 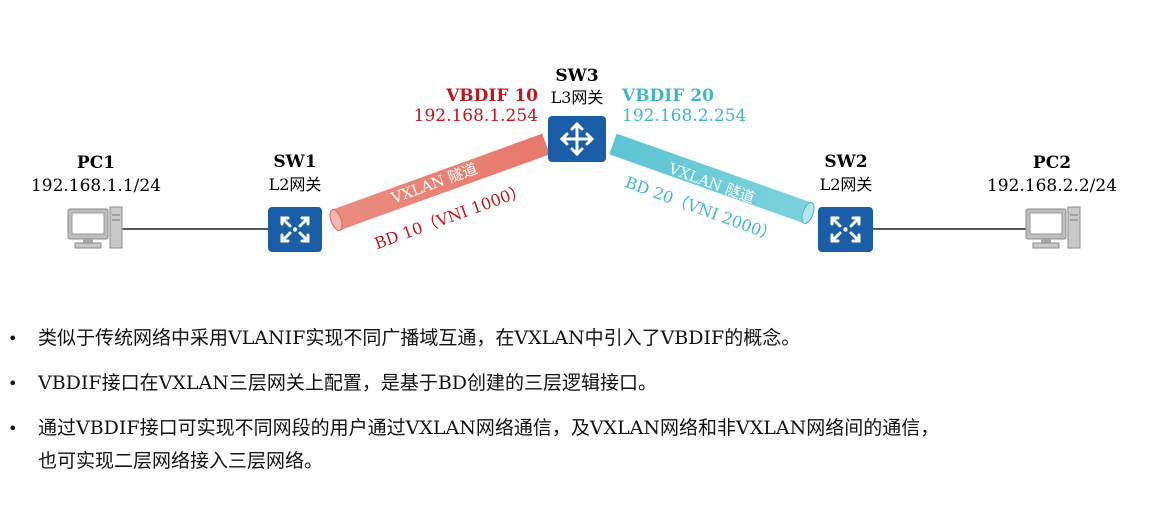 What do you see at coordinates (476, 116) in the screenshot?
I see `vbdif10-ip: 192.168.1.254` at bounding box center [476, 116].